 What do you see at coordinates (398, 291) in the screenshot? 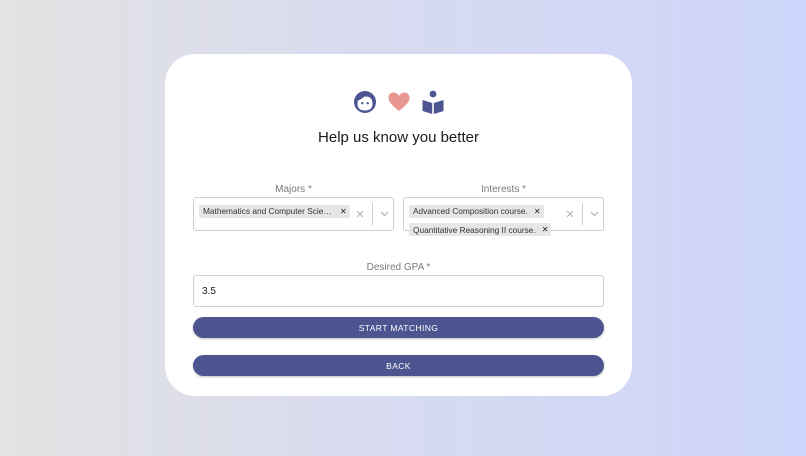
I see `gpa-input` at bounding box center [398, 291].